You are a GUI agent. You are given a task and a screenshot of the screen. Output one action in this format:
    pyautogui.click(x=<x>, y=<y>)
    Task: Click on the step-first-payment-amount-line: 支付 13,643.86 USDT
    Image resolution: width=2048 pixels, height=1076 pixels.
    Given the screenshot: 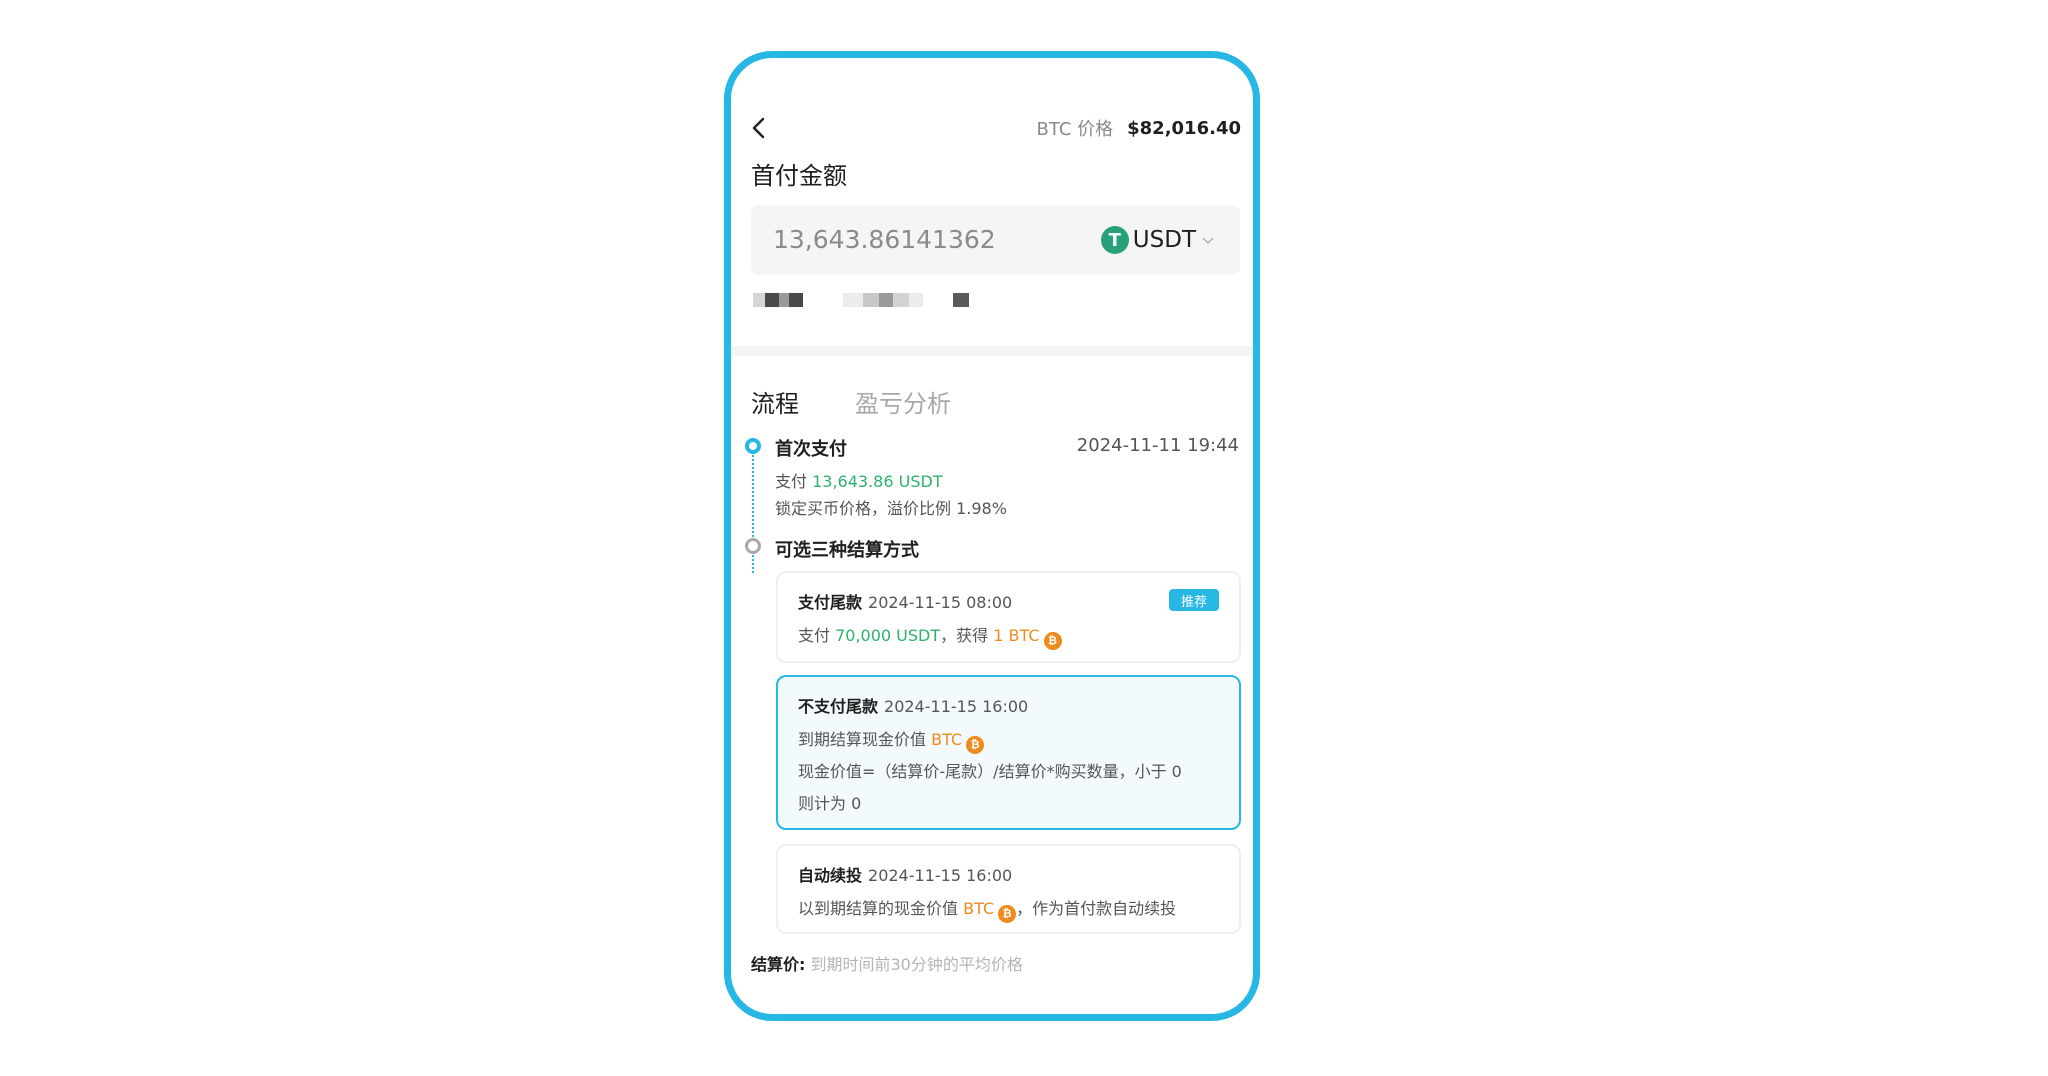 What is the action you would take?
    pyautogui.click(x=859, y=480)
    